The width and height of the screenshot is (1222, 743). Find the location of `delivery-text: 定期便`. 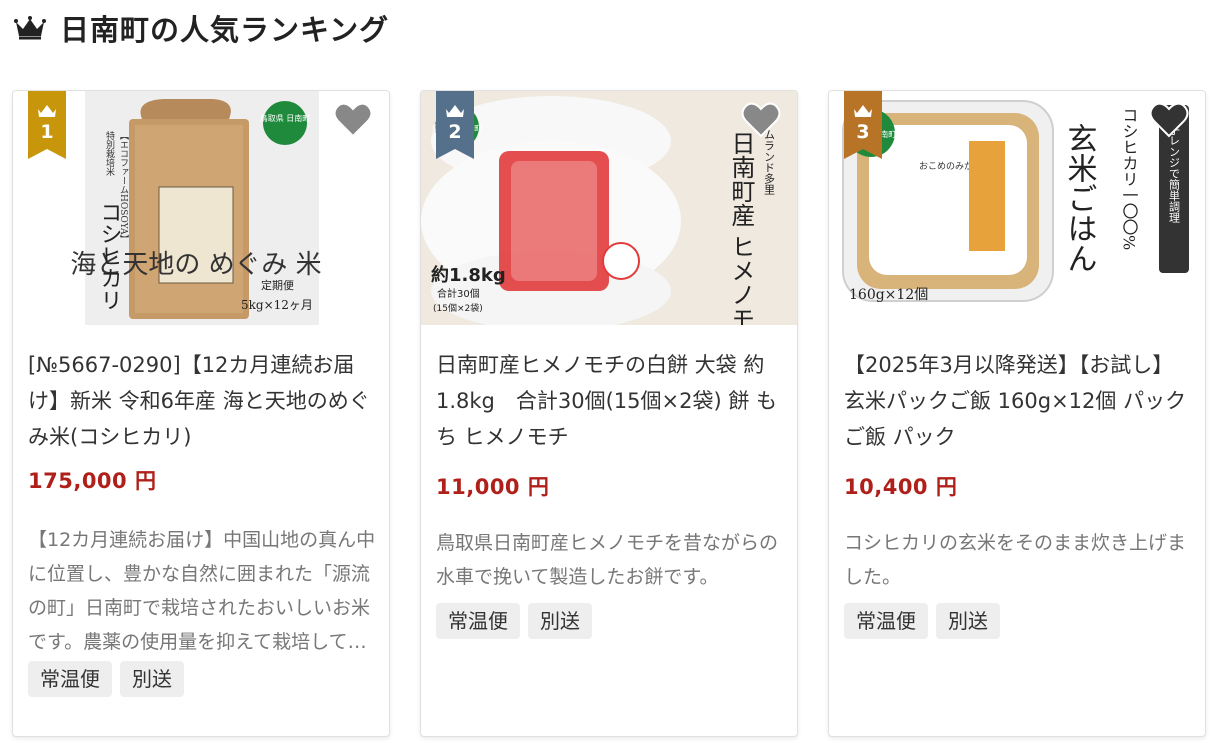

delivery-text: 定期便 is located at coordinates (277, 285).